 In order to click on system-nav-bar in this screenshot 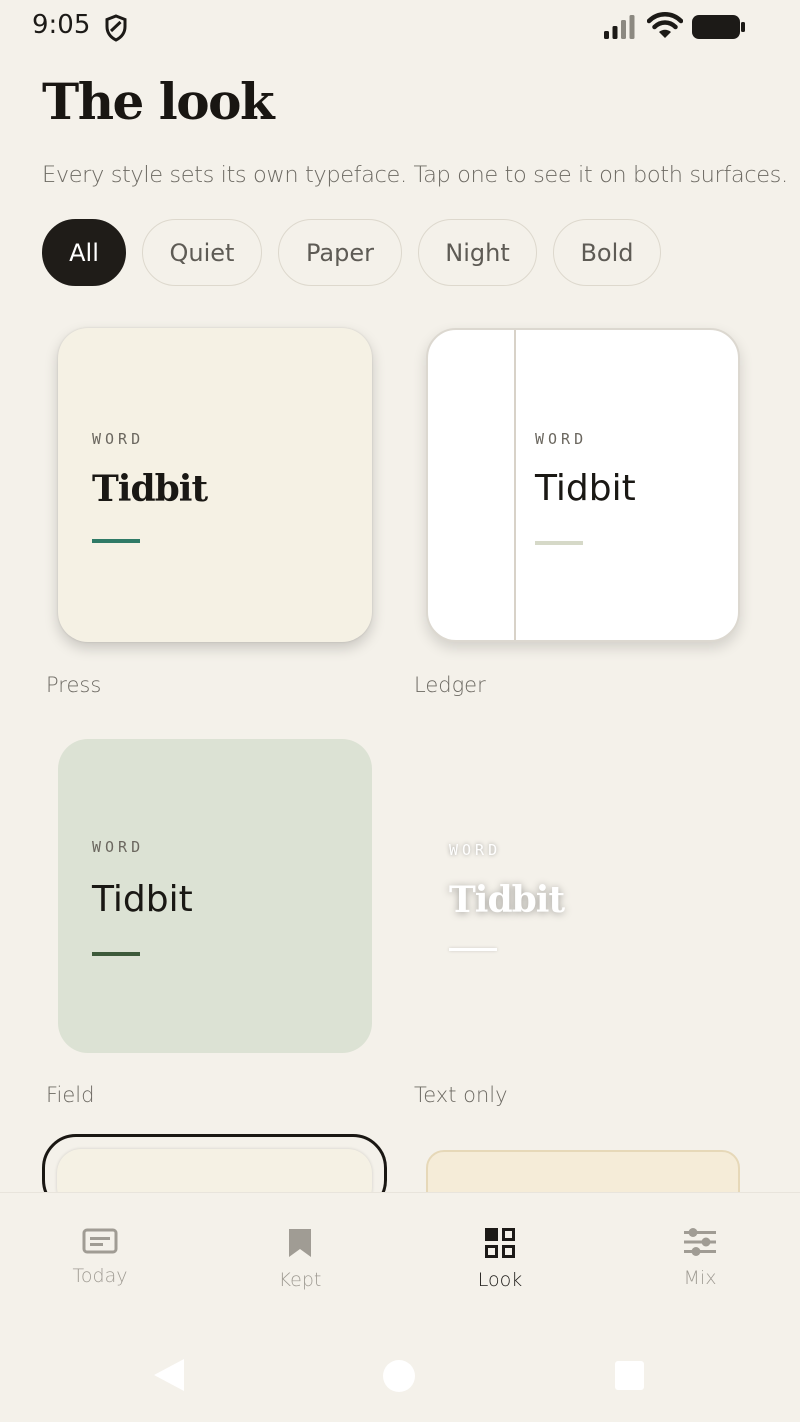, I will do `click(400, 1376)`.